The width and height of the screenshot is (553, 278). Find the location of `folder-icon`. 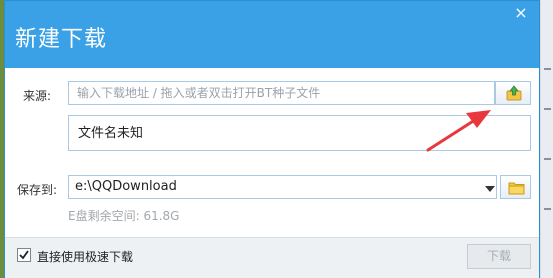

folder-icon is located at coordinates (516, 188).